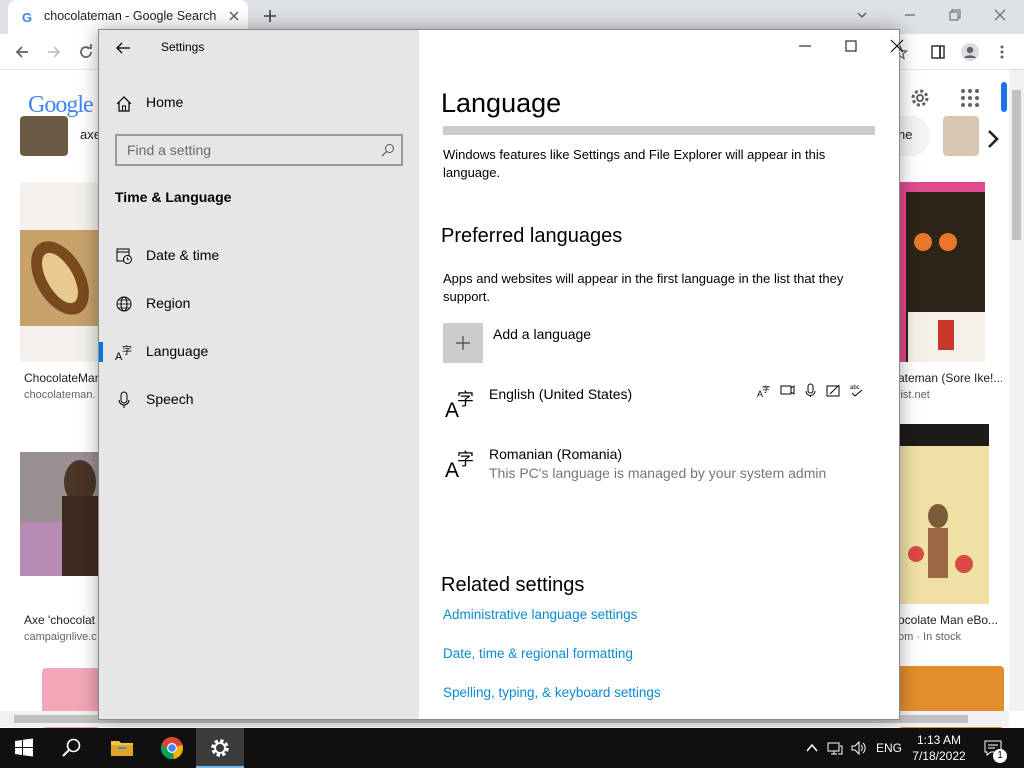 The width and height of the screenshot is (1024, 768). I want to click on taskbar: ENG 1:13 AM 7/18/2022 1, so click(512, 748).